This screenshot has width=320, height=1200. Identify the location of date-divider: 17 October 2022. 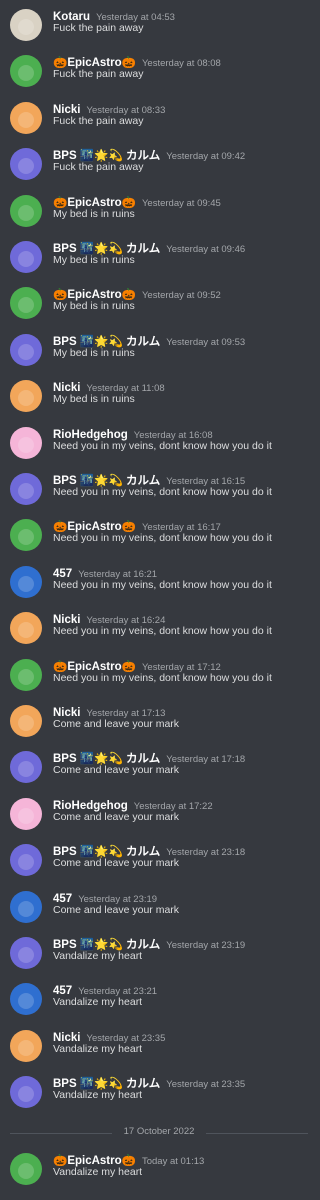
(159, 1133).